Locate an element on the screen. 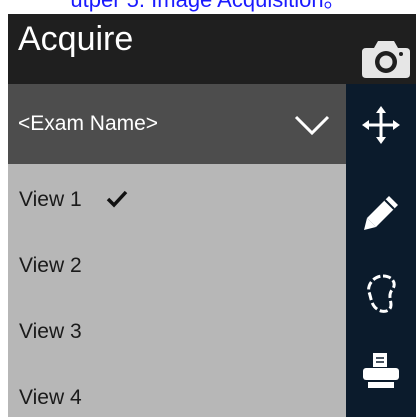 The height and width of the screenshot is (417, 416). list-item-view-3: View 3 is located at coordinates (177, 334).